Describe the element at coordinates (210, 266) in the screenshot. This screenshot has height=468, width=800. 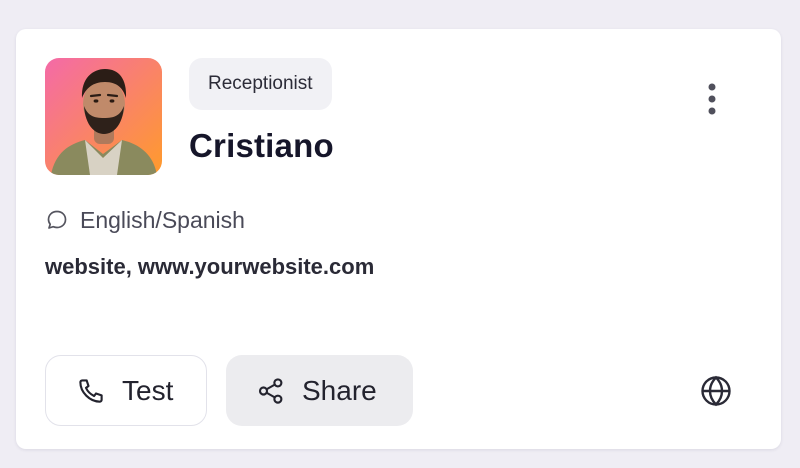
I see `knowledge-source: website, www.yourwebsite.com` at that location.